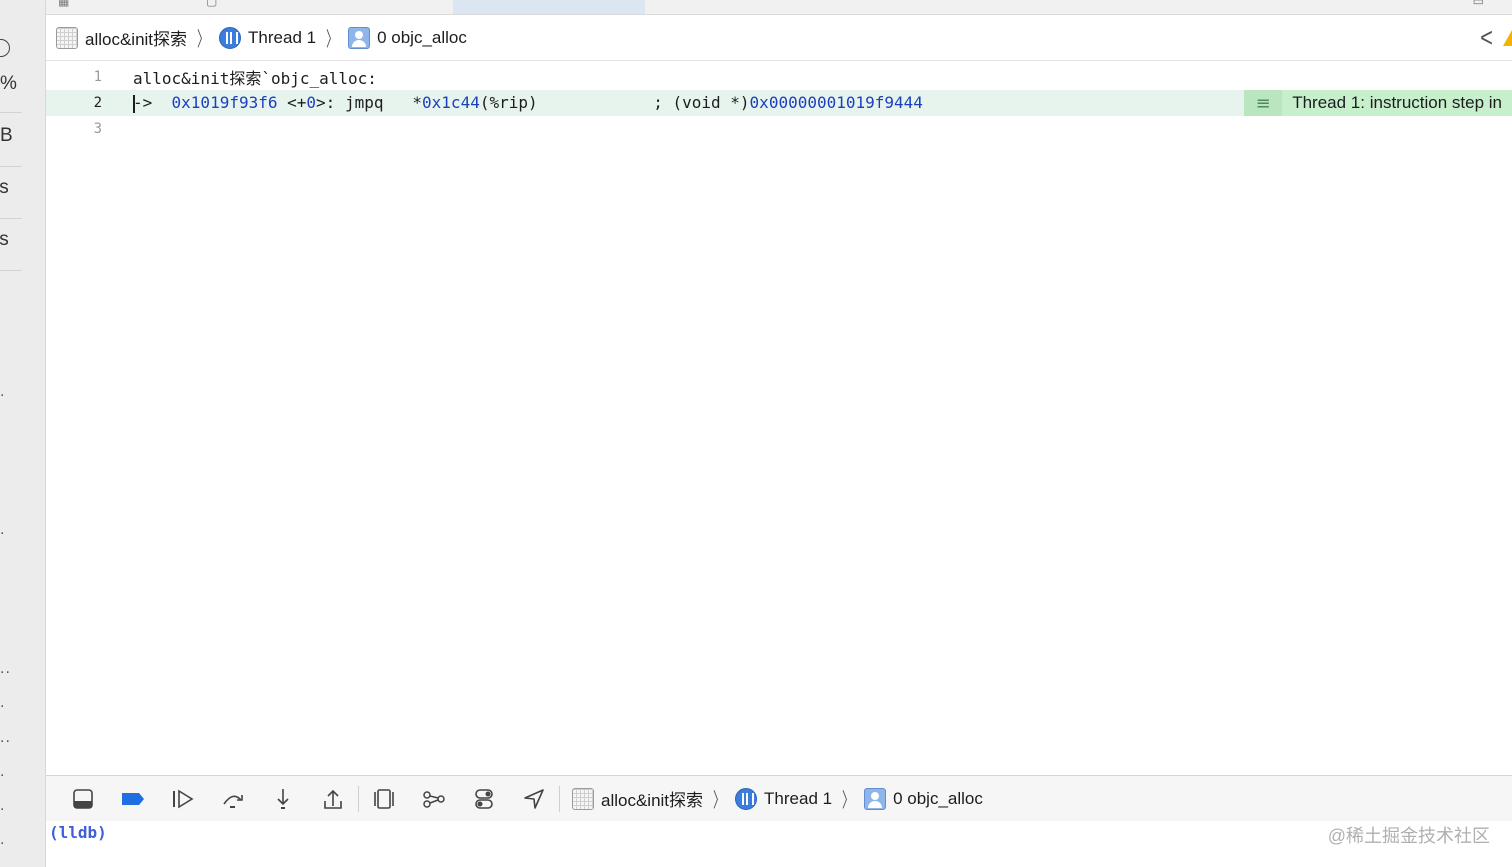  Describe the element at coordinates (97, 129) in the screenshot. I see `line-number: 3` at that location.